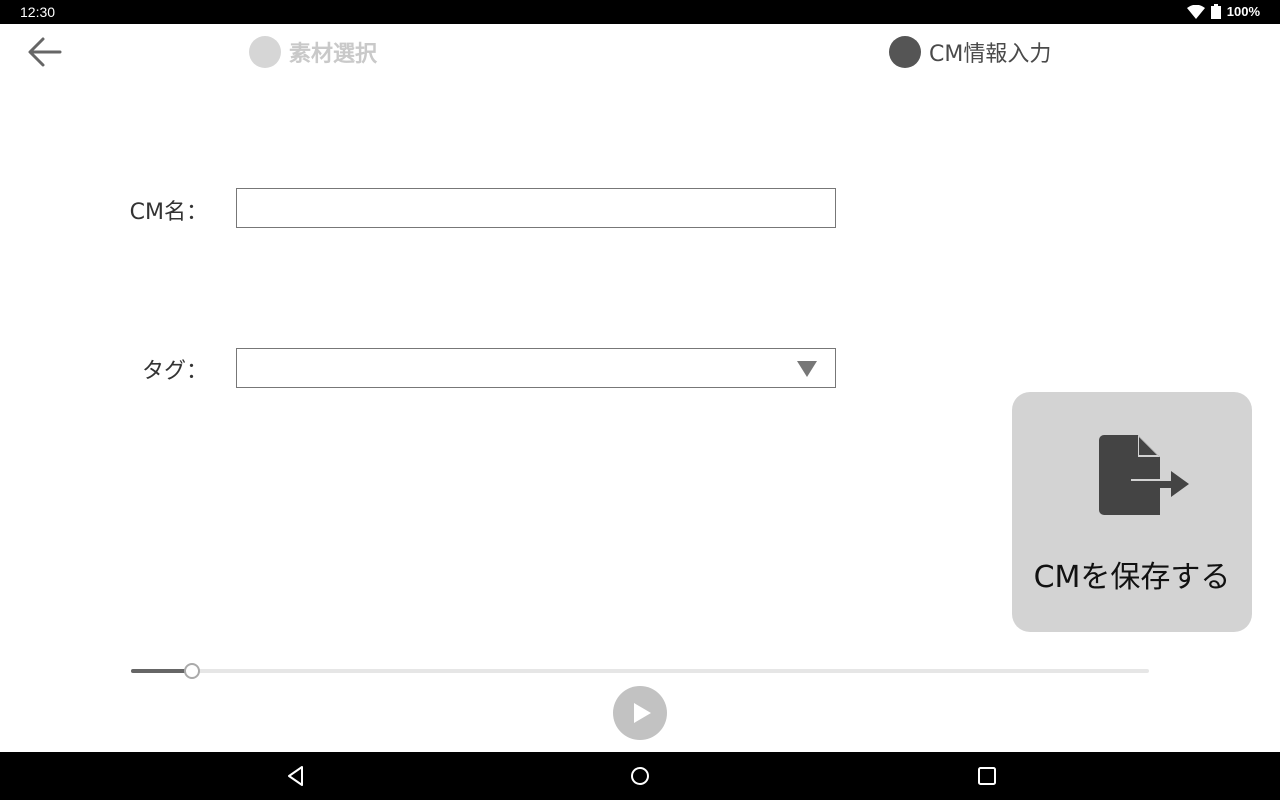 The image size is (1280, 800). What do you see at coordinates (1132, 577) in the screenshot?
I see `save-cm-button-label: CMを保存する` at bounding box center [1132, 577].